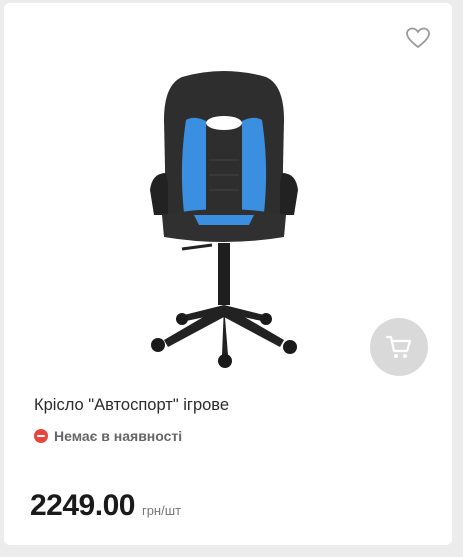  I want to click on cart-icon, so click(398, 346).